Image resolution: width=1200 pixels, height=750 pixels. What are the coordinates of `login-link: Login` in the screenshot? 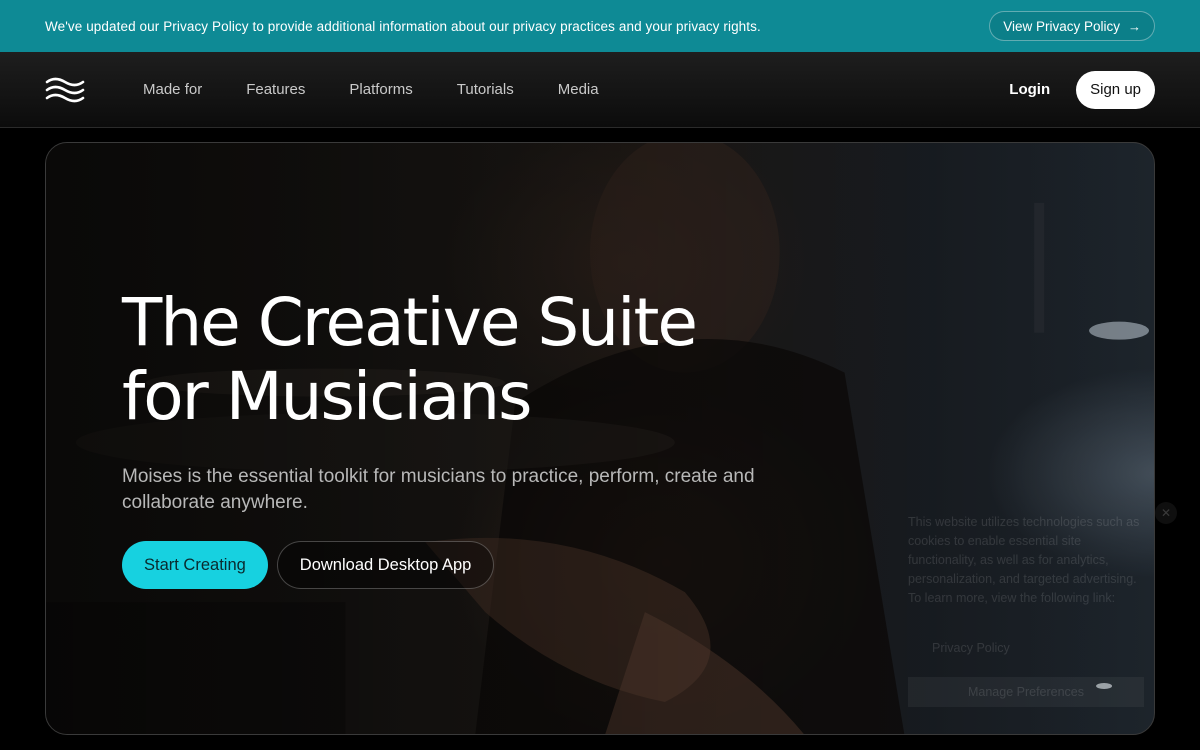 It's located at (1029, 89).